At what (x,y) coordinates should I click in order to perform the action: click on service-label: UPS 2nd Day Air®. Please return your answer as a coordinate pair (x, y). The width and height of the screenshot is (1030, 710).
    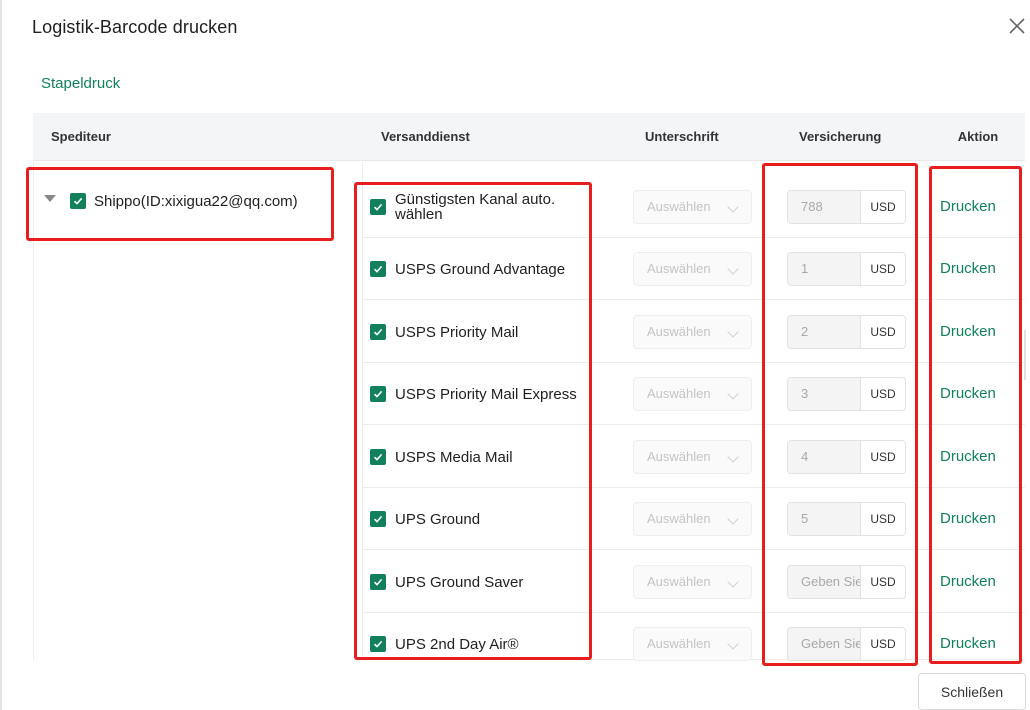
    Looking at the image, I should click on (457, 644).